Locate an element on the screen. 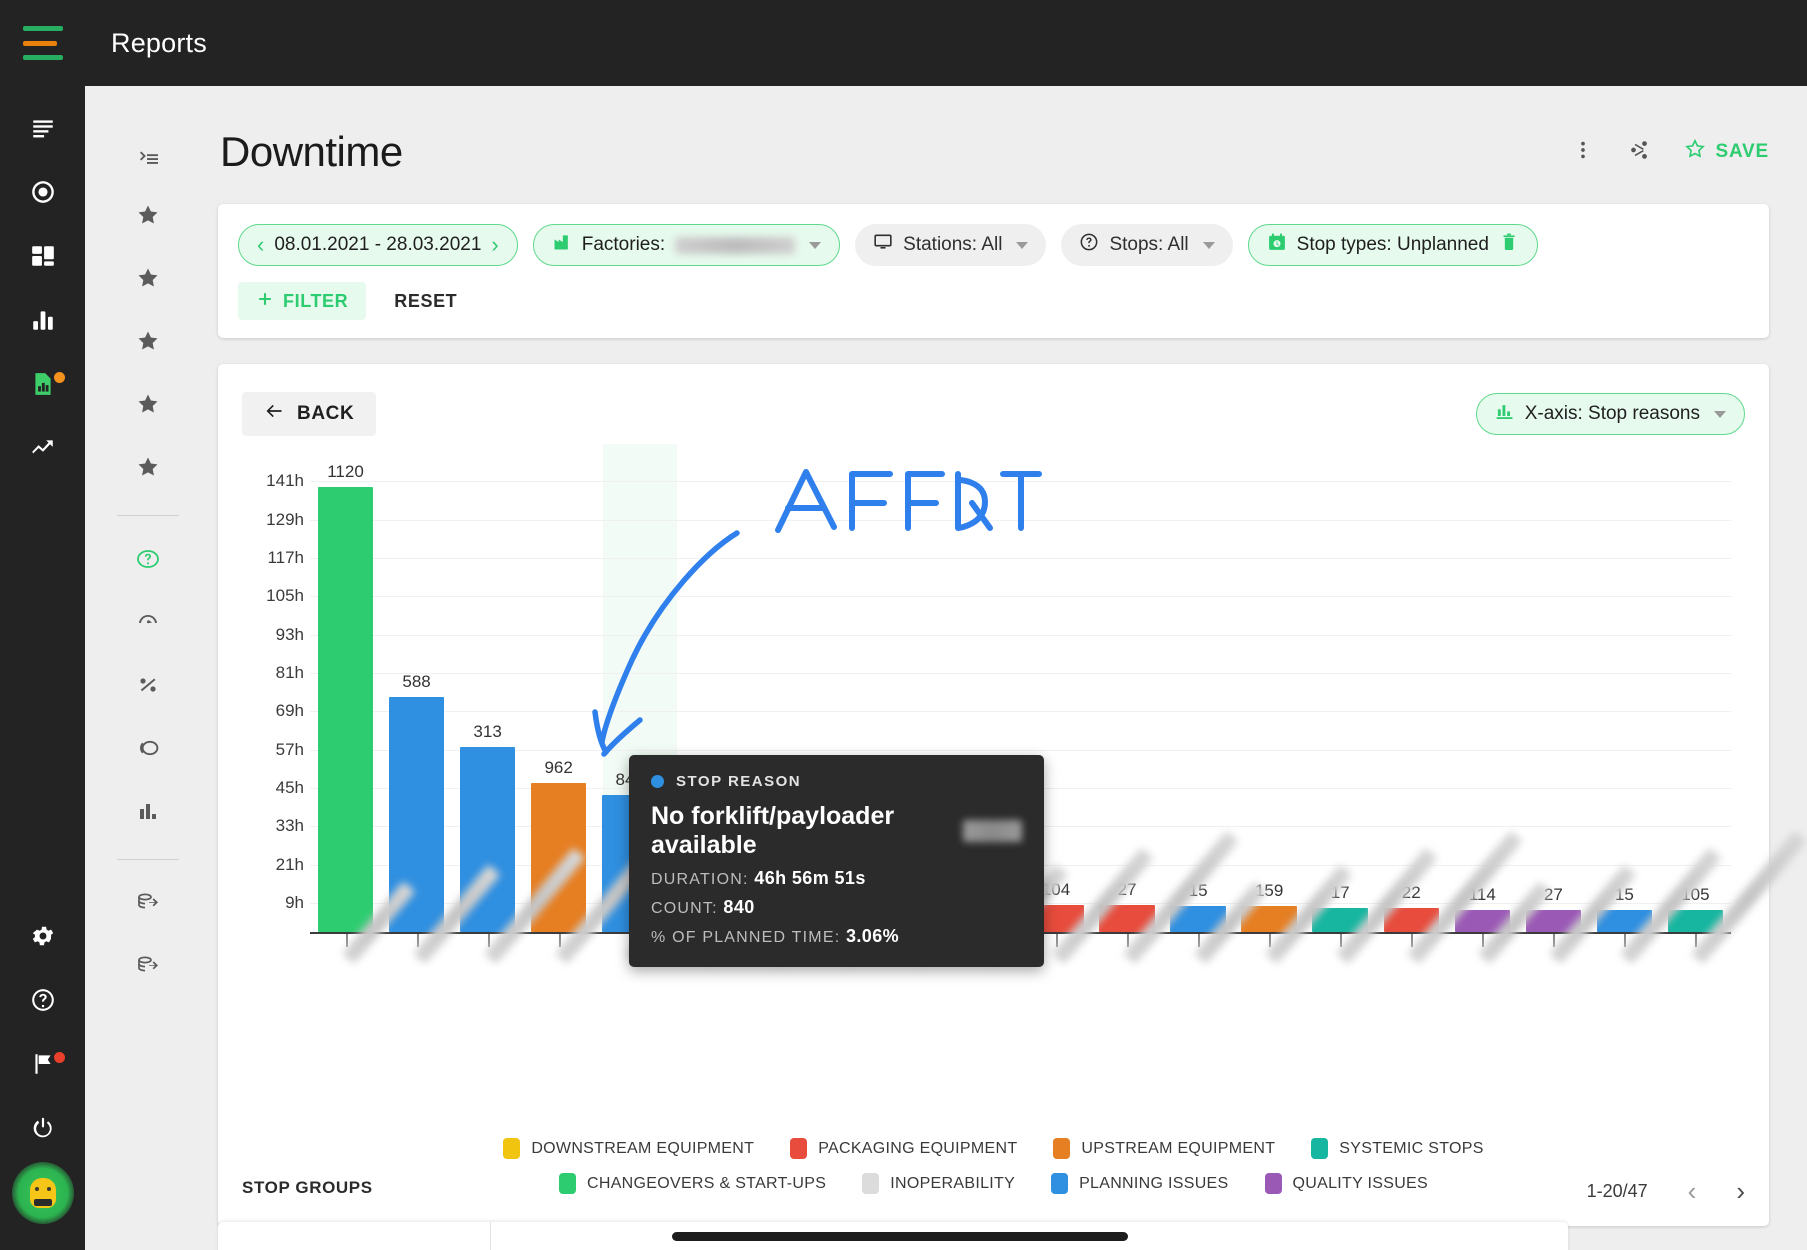 This screenshot has height=1250, width=1807. pagination-range: 1-20/47 is located at coordinates (1617, 1190).